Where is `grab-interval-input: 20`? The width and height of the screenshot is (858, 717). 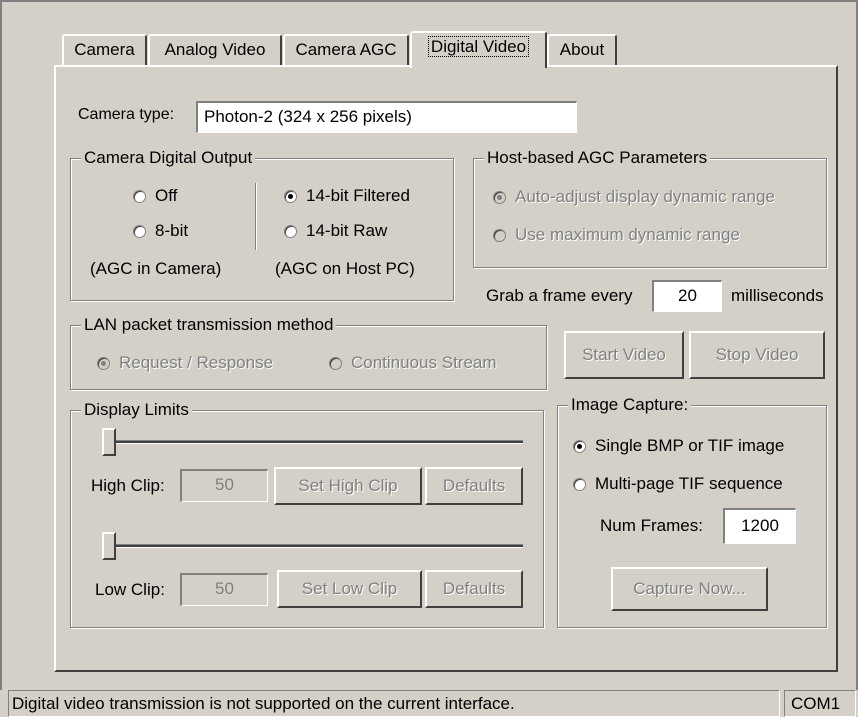
grab-interval-input: 20 is located at coordinates (687, 296).